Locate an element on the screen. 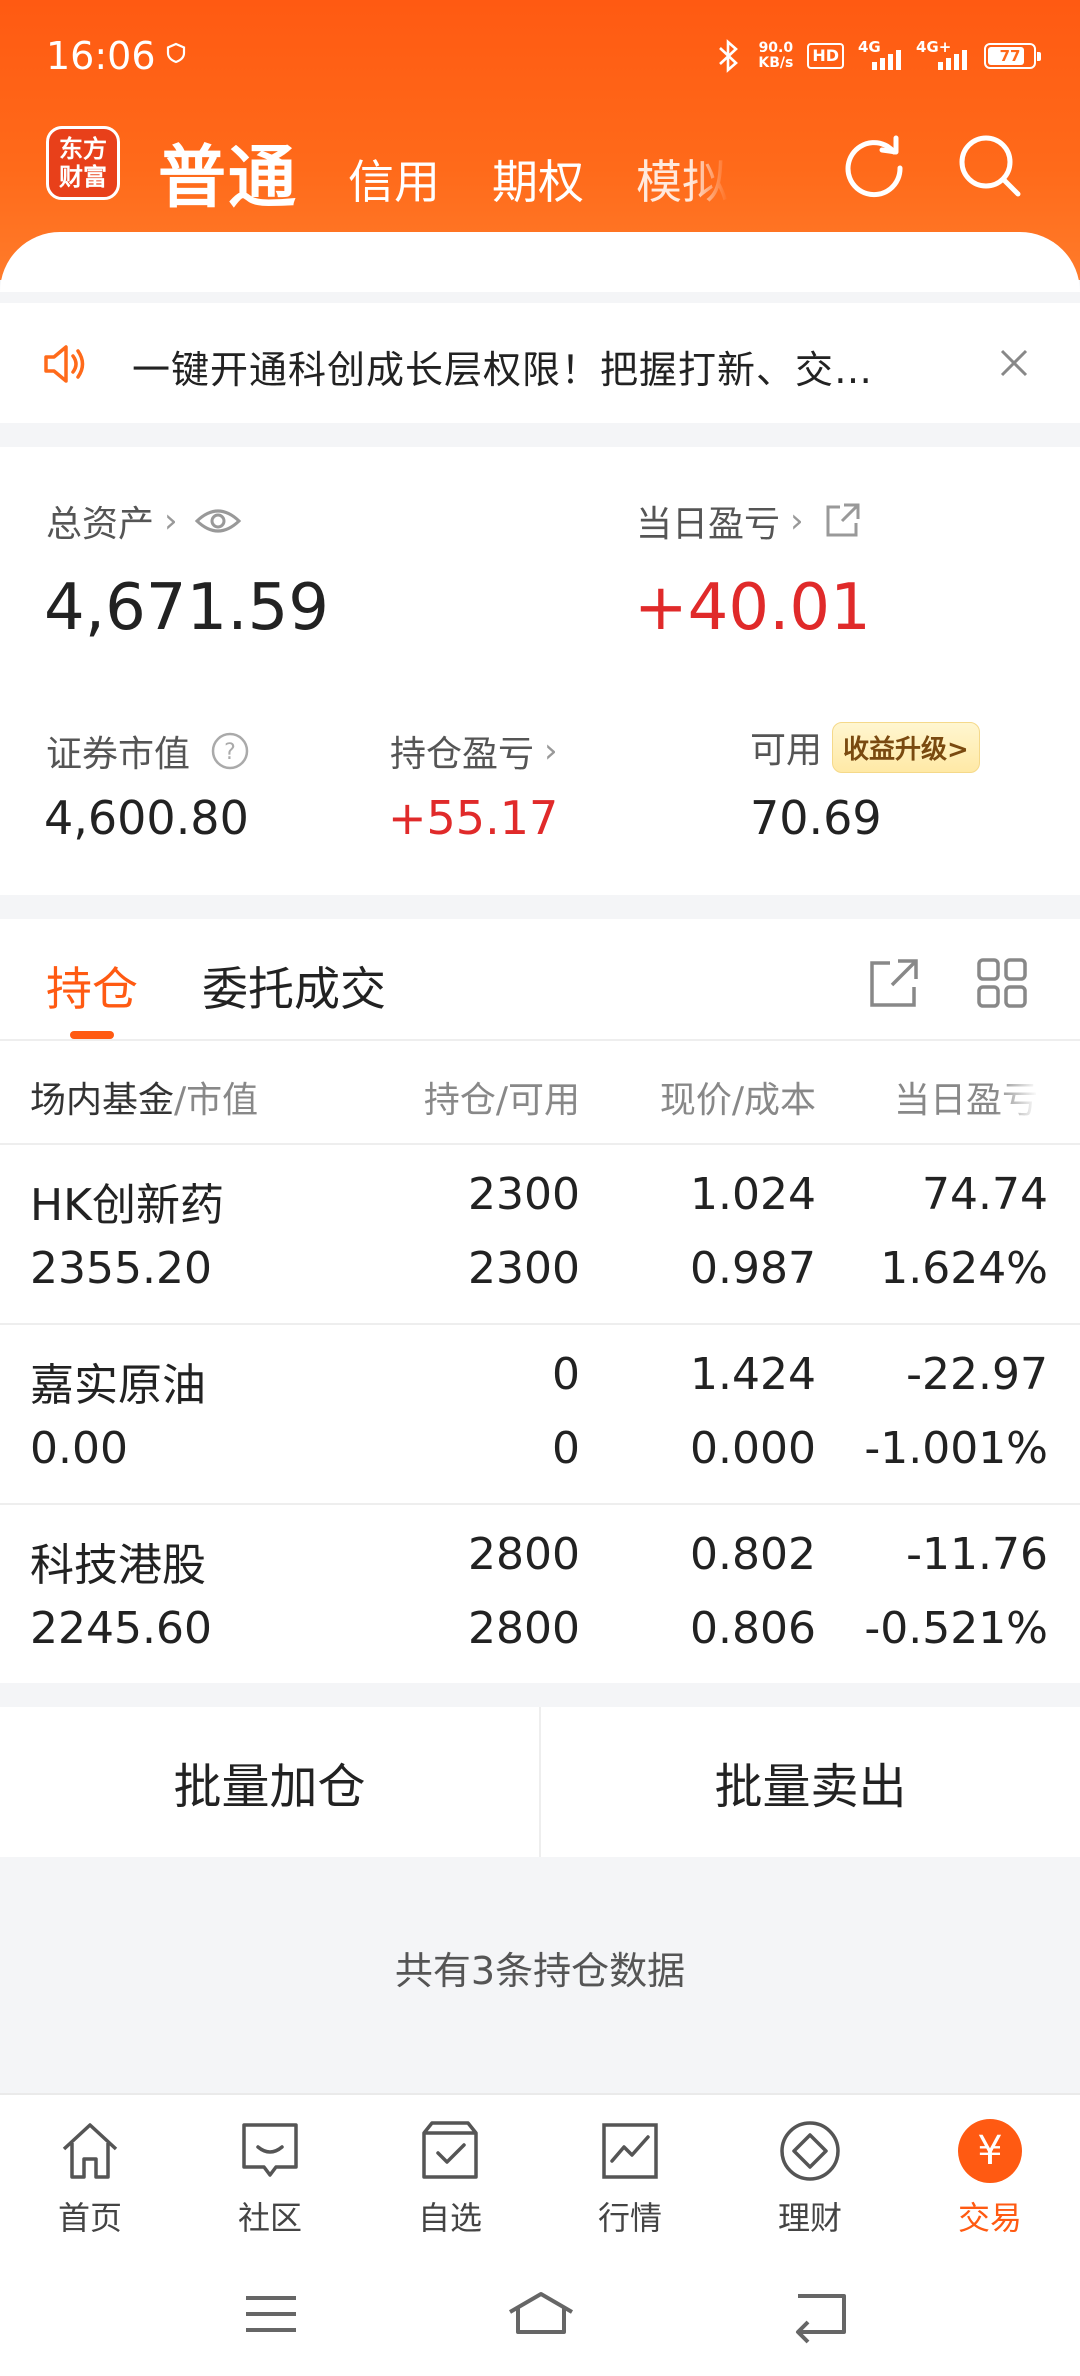 Image resolution: width=1080 pixels, height=2376 pixels. table-header: 场内基金/市值 持仓/可用 现价/成本 当日盈亏 is located at coordinates (540, 1092).